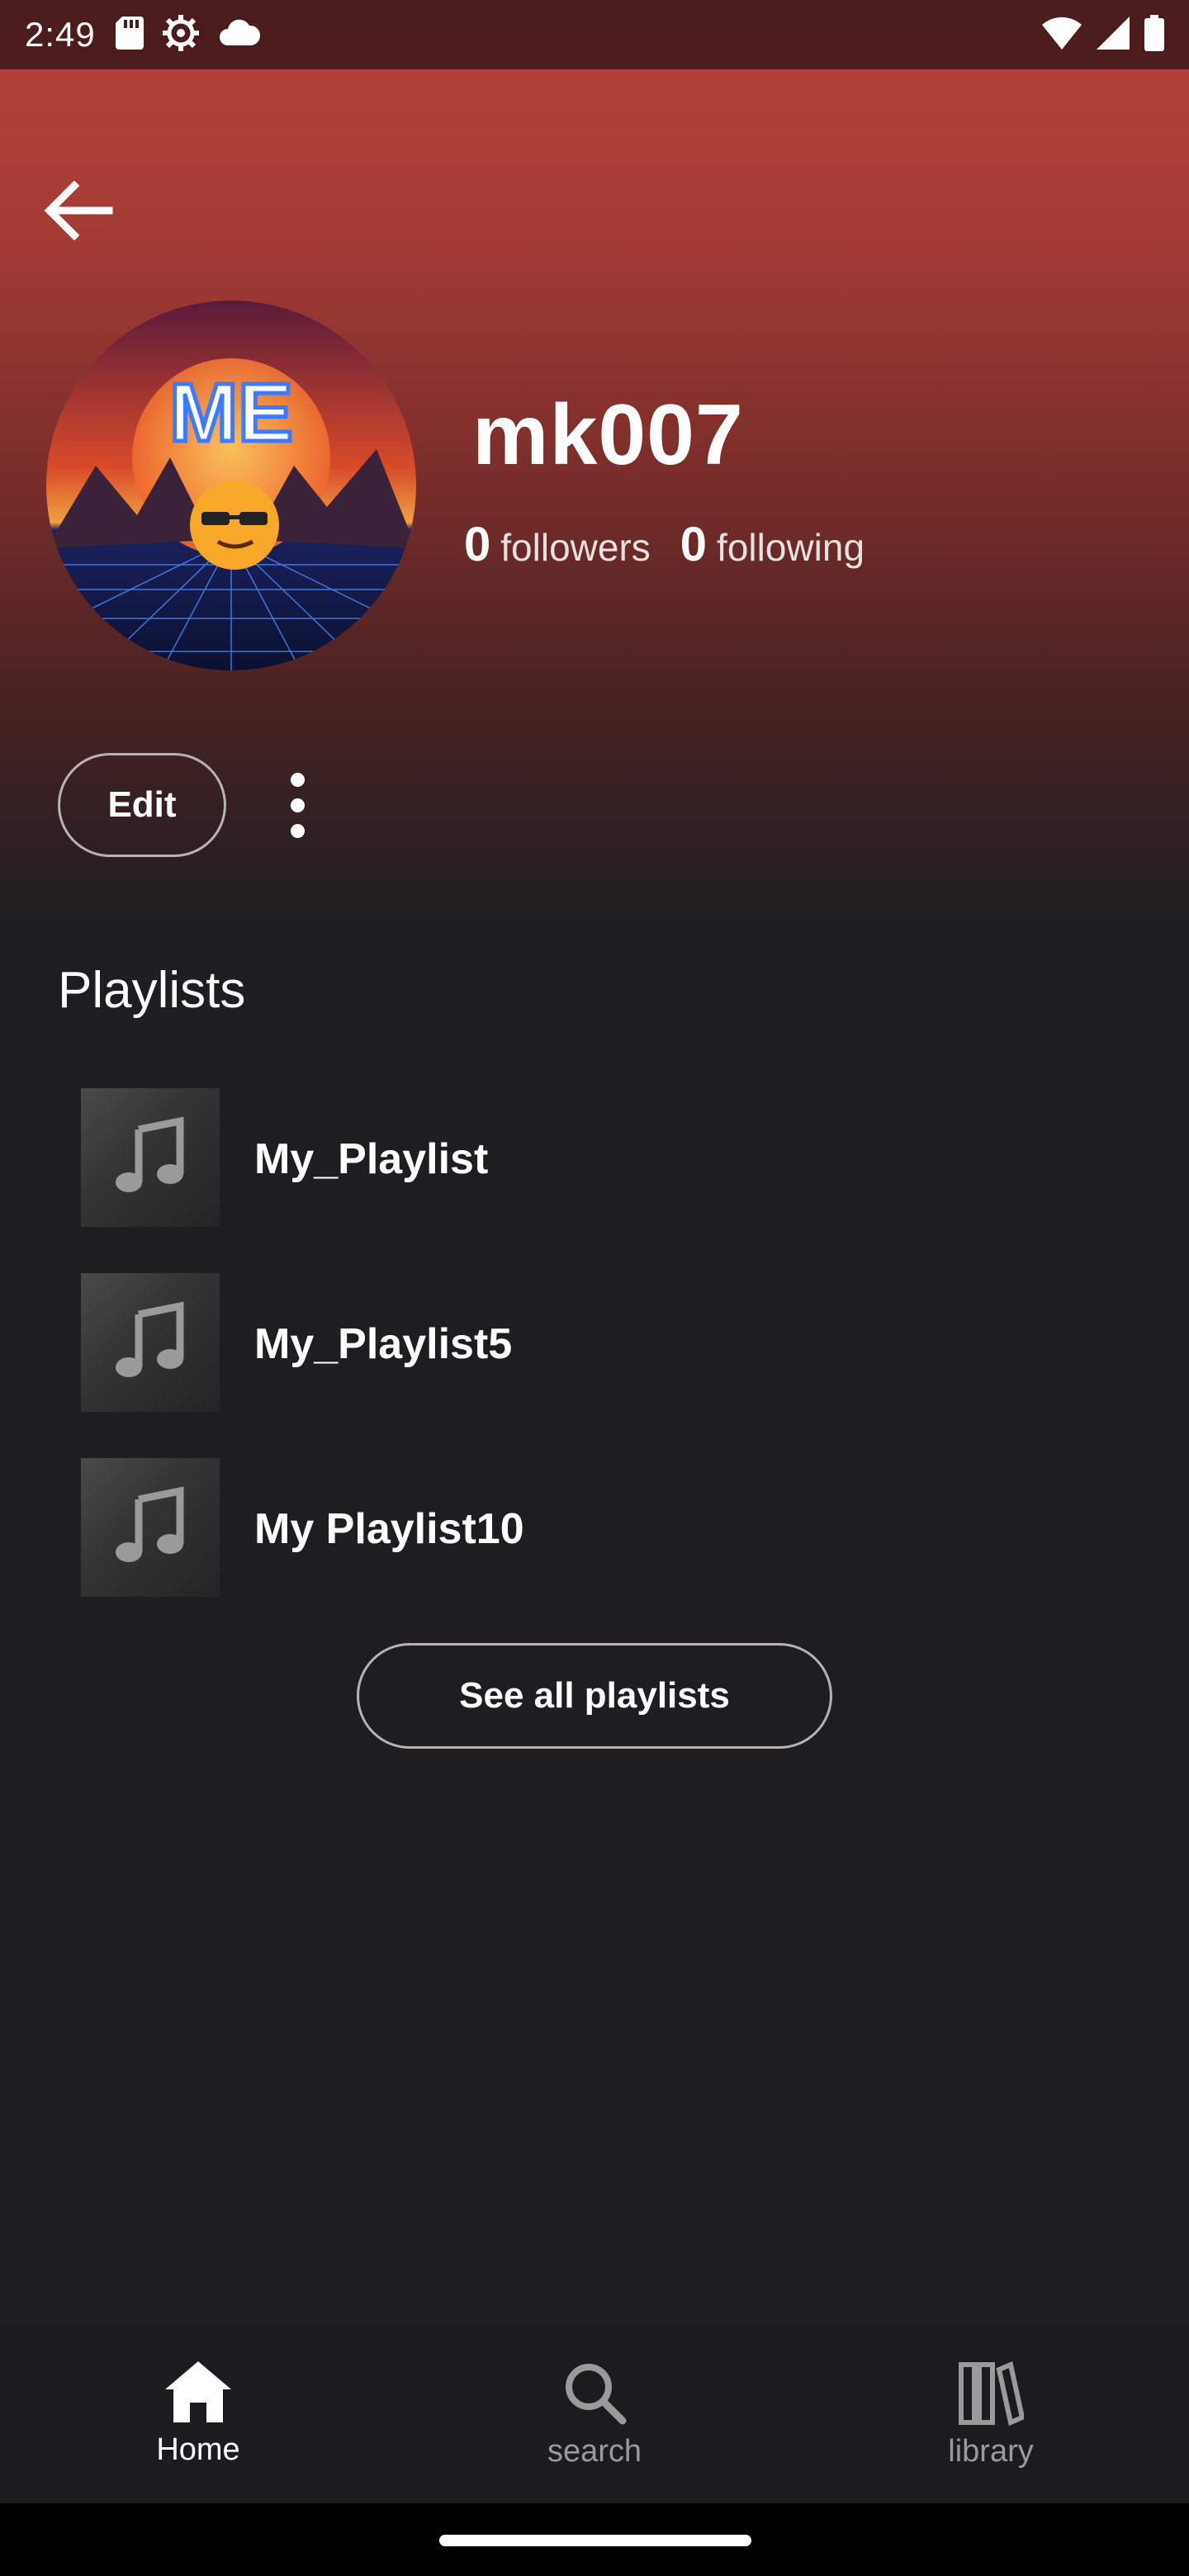 The height and width of the screenshot is (2576, 1189). I want to click on playlist-name: My Playlist10, so click(389, 1529).